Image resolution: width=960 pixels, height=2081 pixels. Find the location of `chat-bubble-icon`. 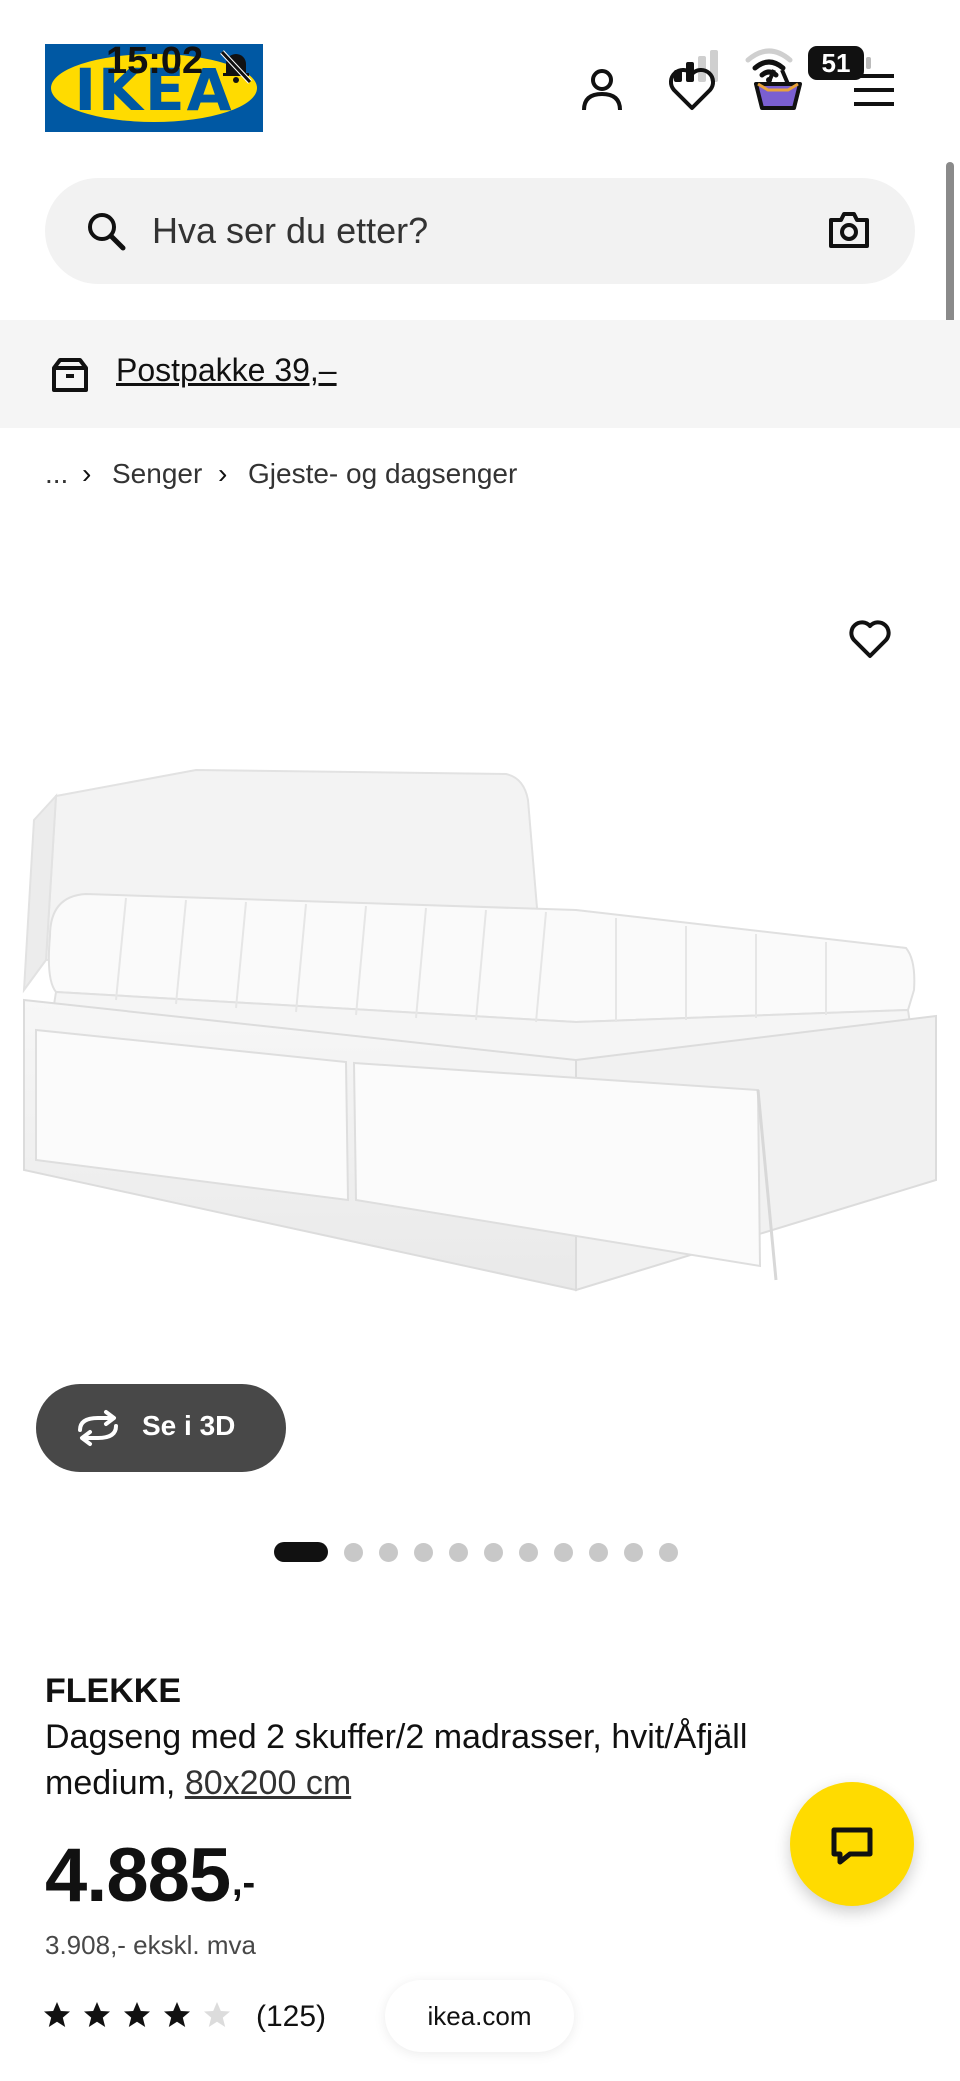

chat-bubble-icon is located at coordinates (852, 1846).